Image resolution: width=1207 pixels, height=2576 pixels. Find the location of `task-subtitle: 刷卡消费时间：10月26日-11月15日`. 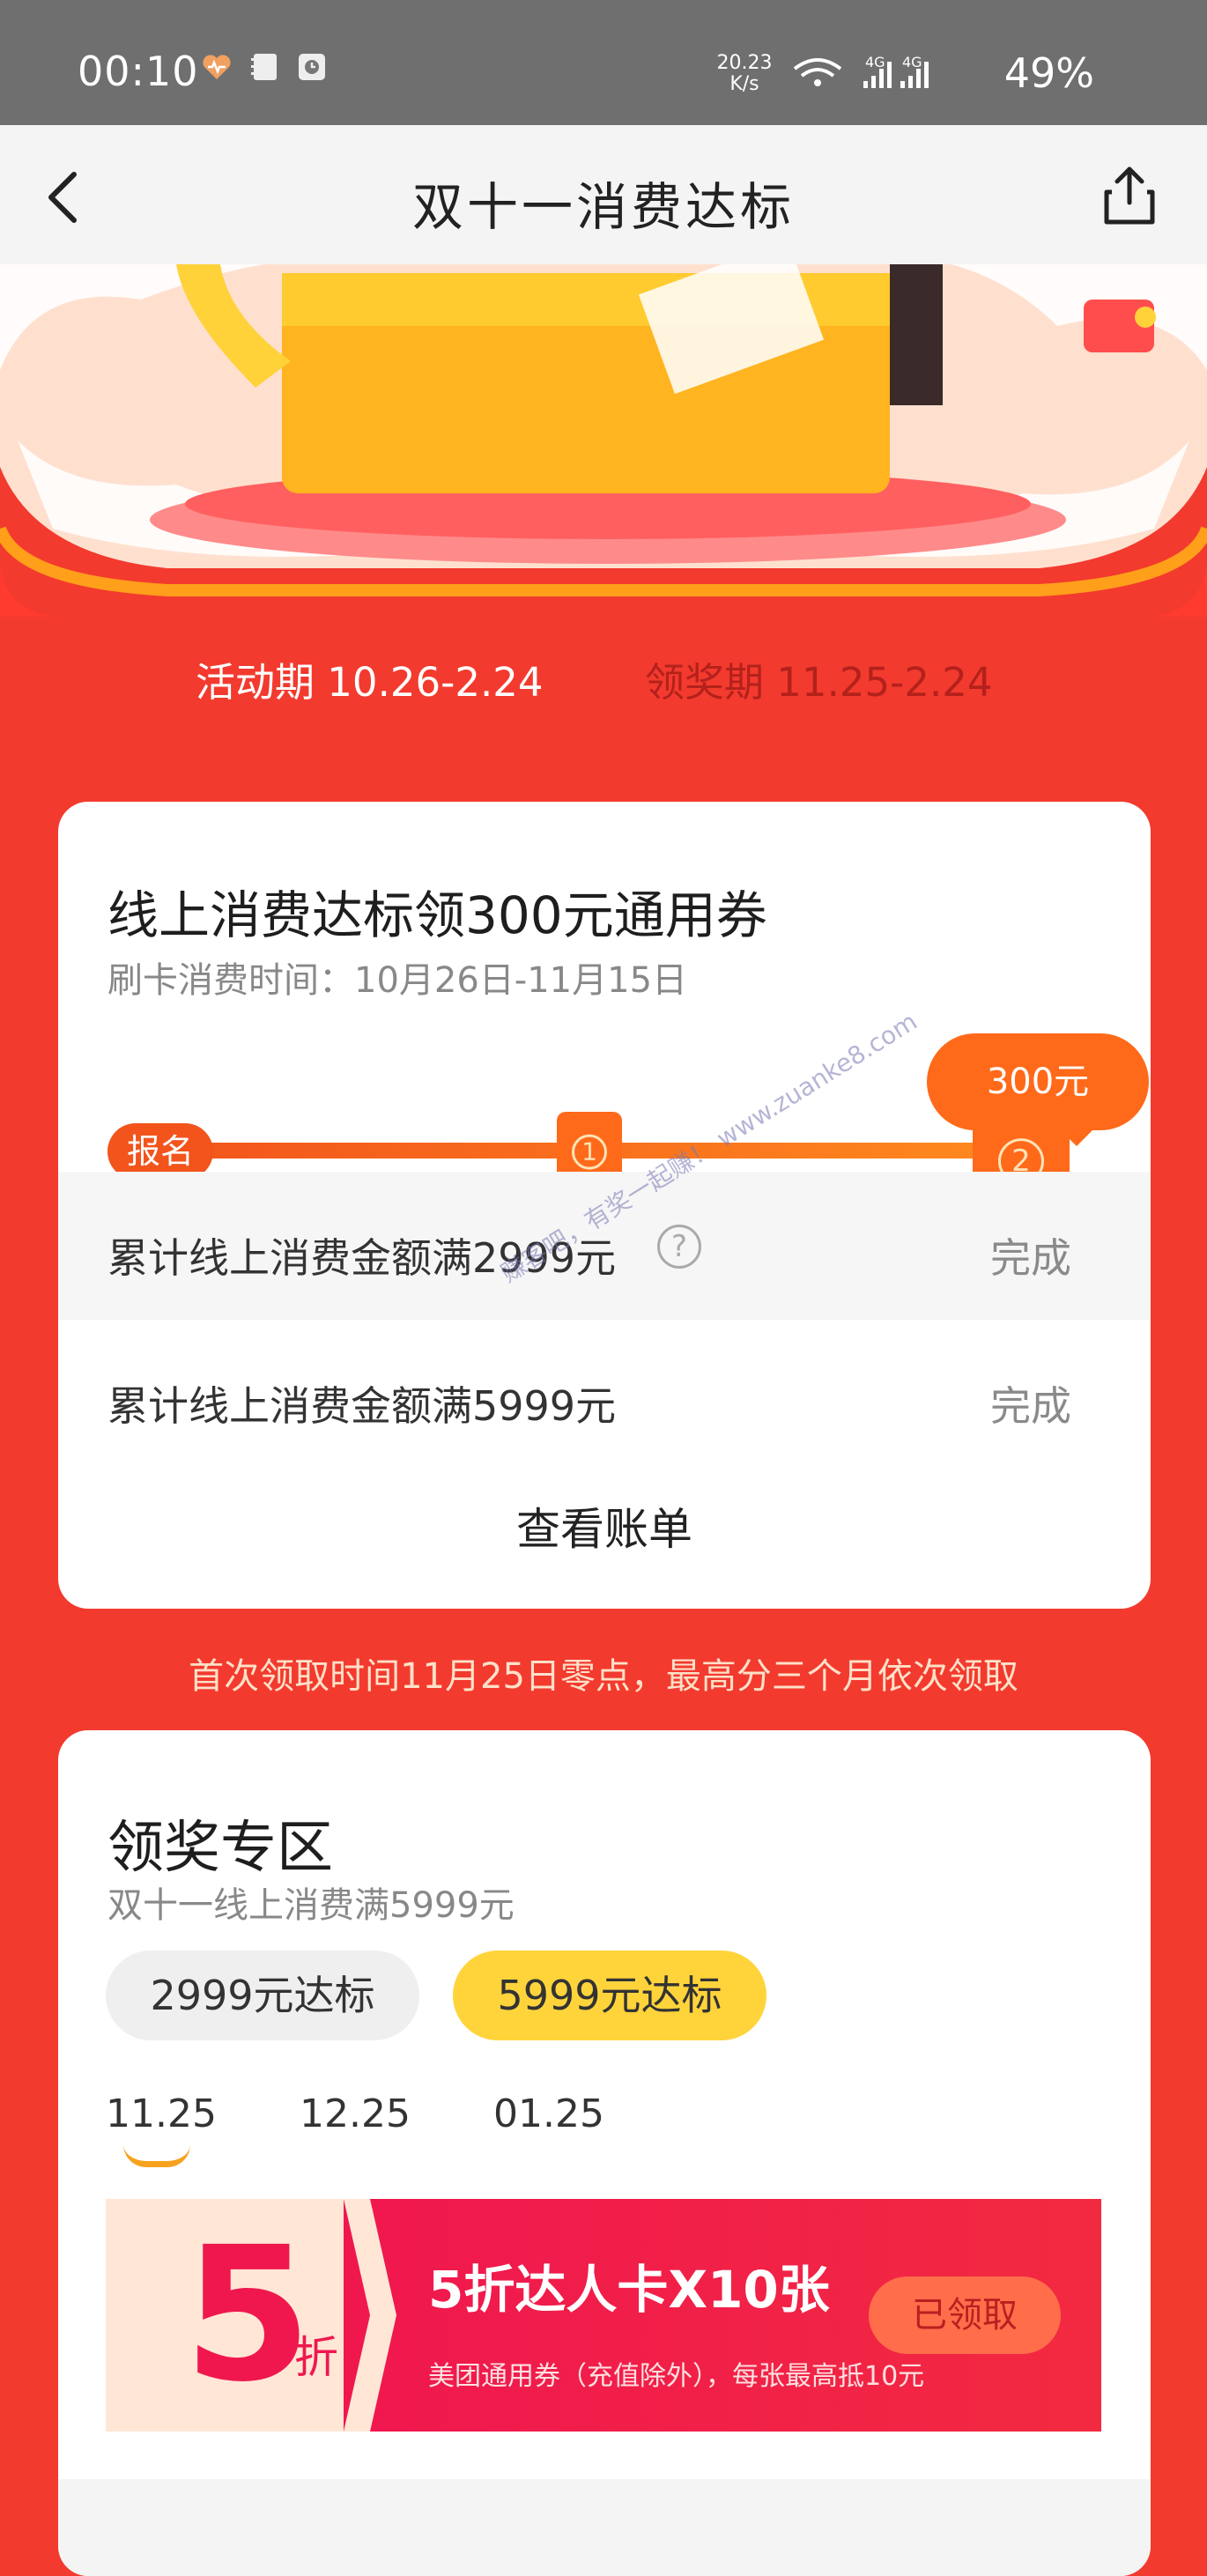

task-subtitle: 刷卡消费时间：10月26日-11月15日 is located at coordinates (397, 981).